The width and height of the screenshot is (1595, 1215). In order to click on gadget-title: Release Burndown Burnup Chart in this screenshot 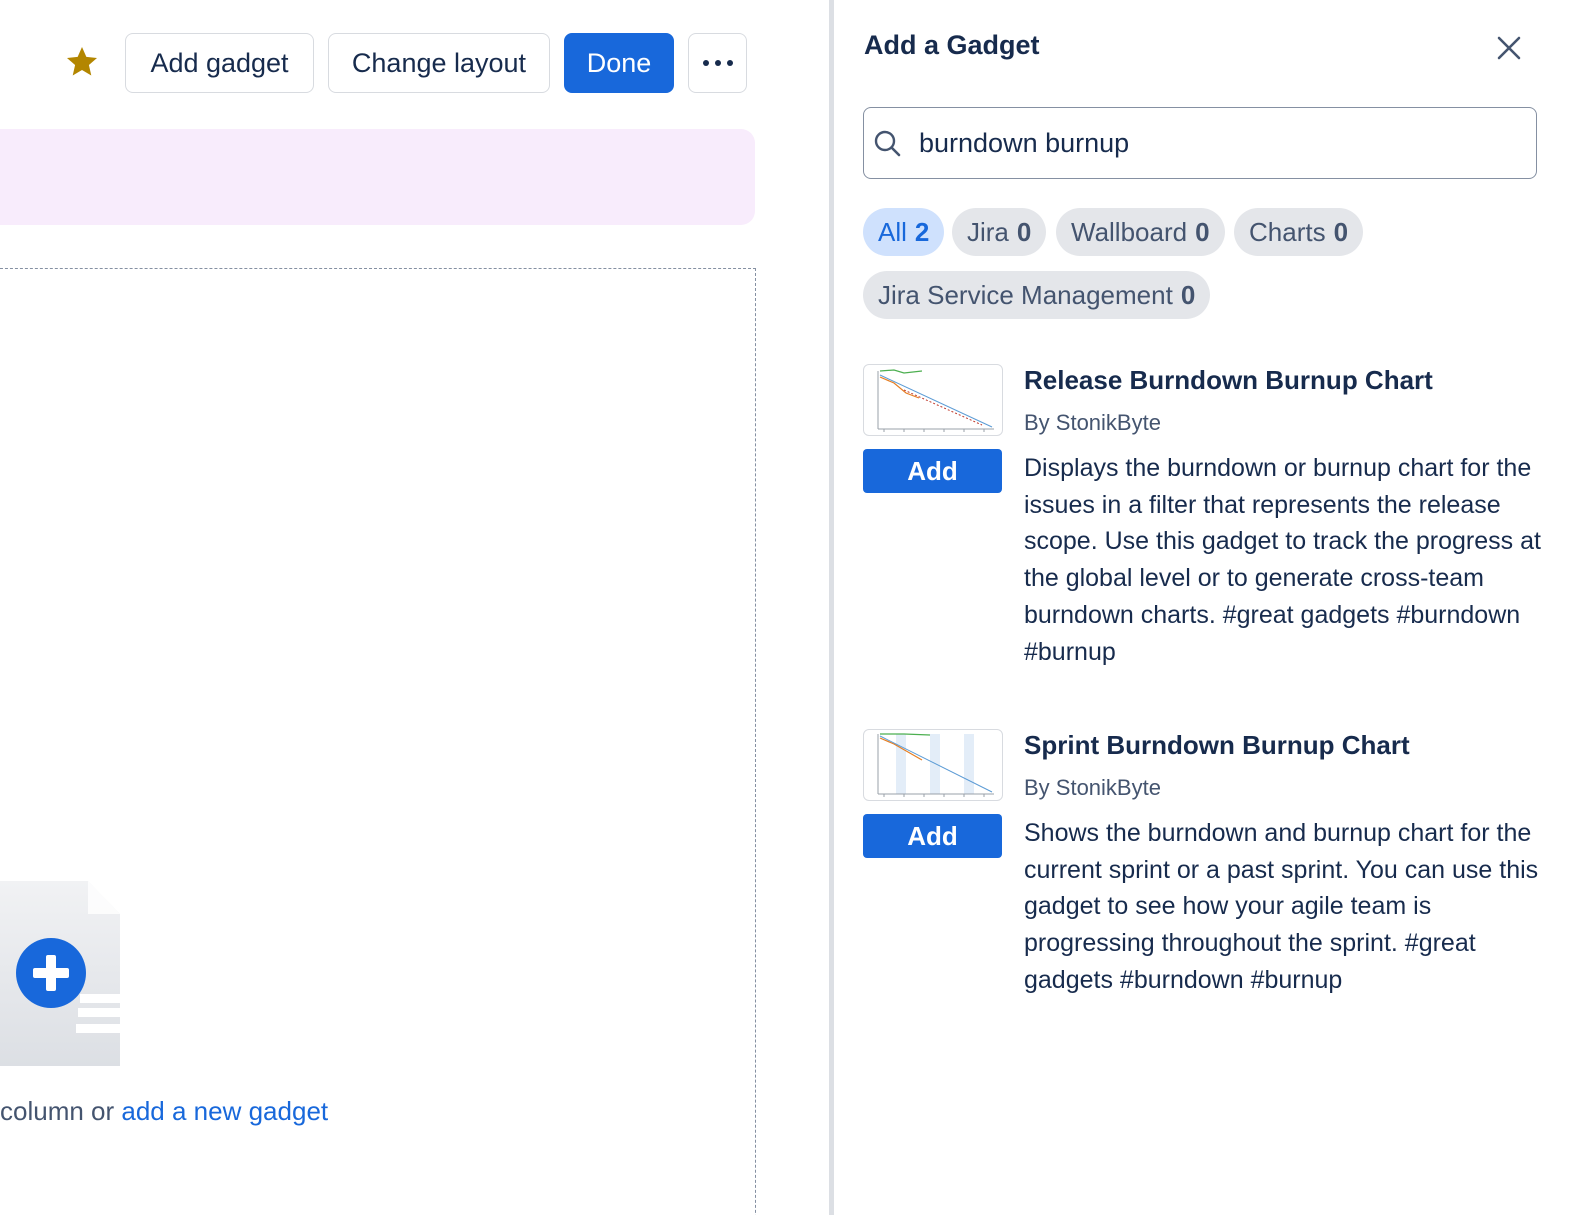, I will do `click(1228, 380)`.